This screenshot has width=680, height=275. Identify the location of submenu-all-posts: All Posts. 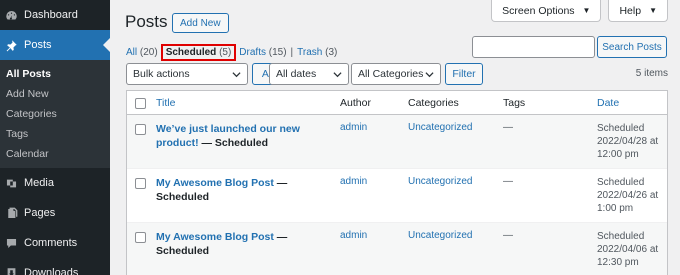
(55, 74).